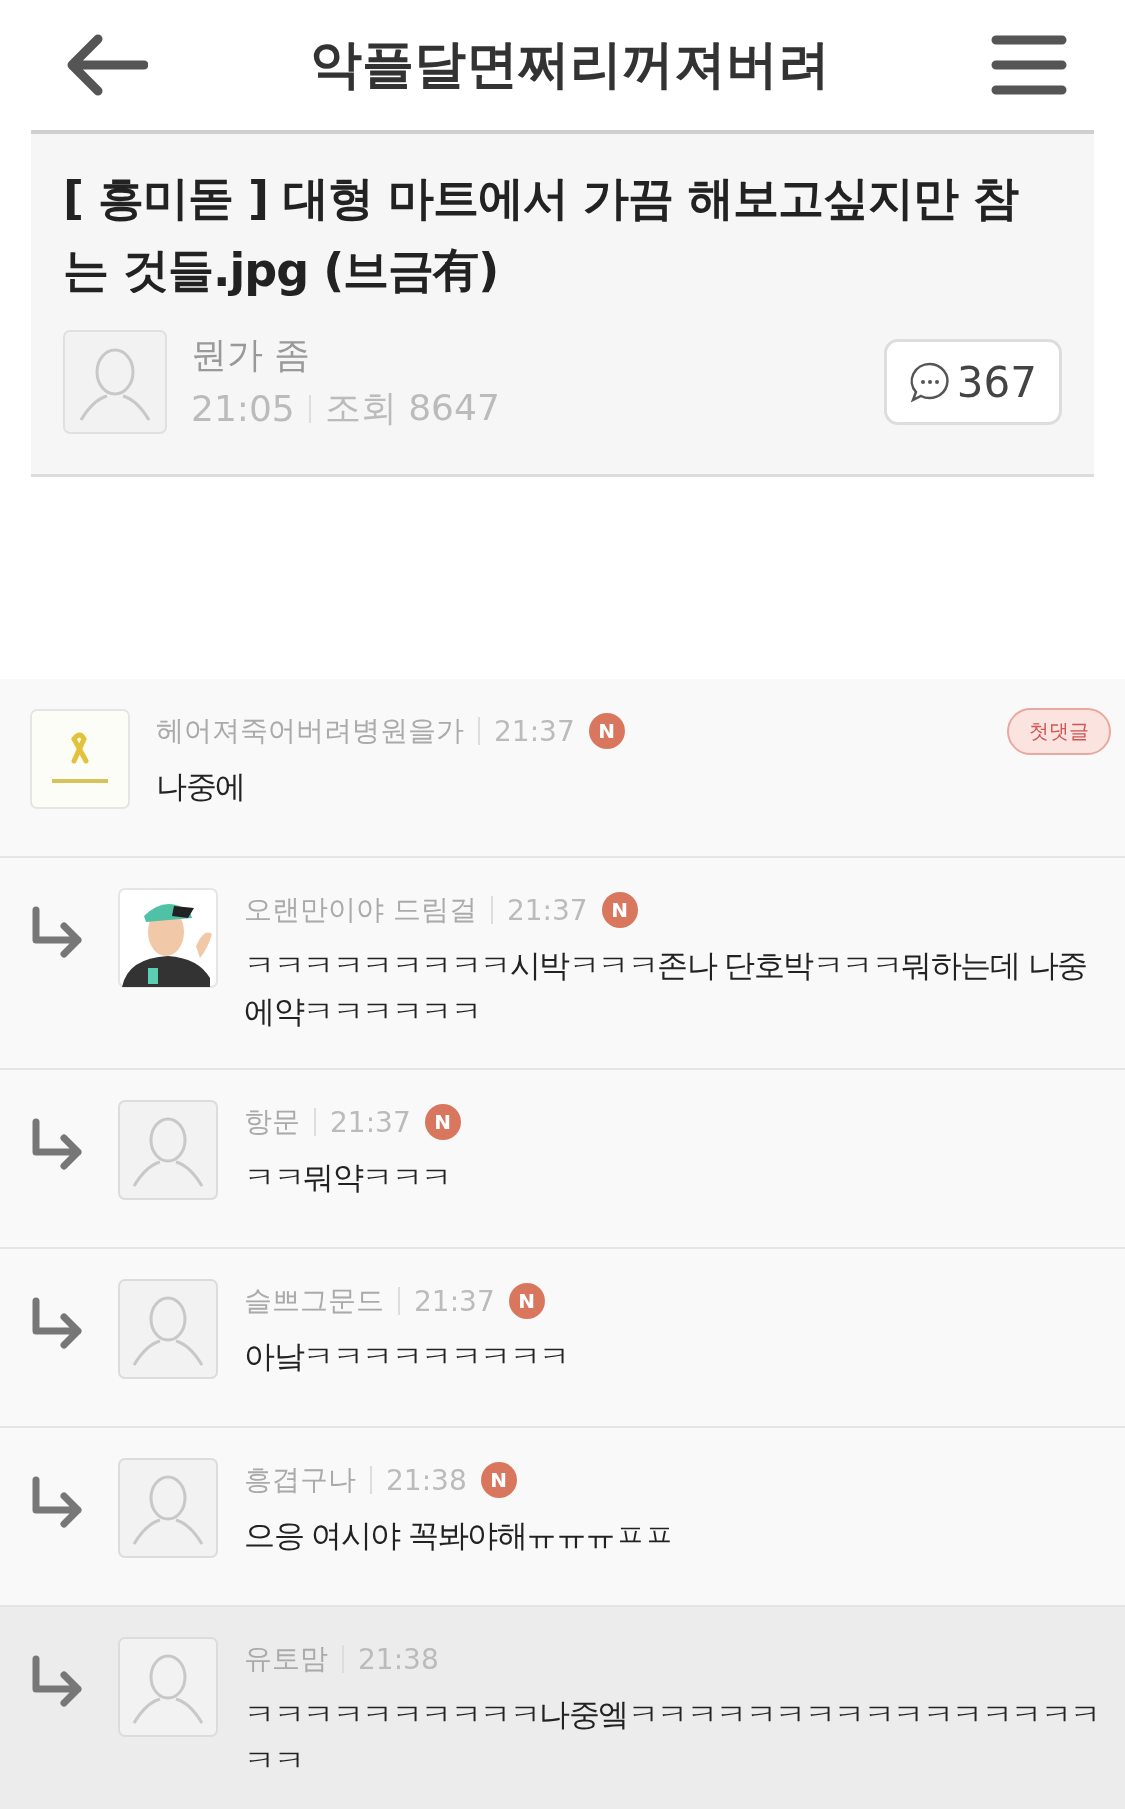 Image resolution: width=1125 pixels, height=1809 pixels. Describe the element at coordinates (541, 234) in the screenshot. I see `post-title: [ 흥미돋 ] 대형 마트에서 가끔 해보고싶지만 참는 것들.jpg (브금有)` at that location.